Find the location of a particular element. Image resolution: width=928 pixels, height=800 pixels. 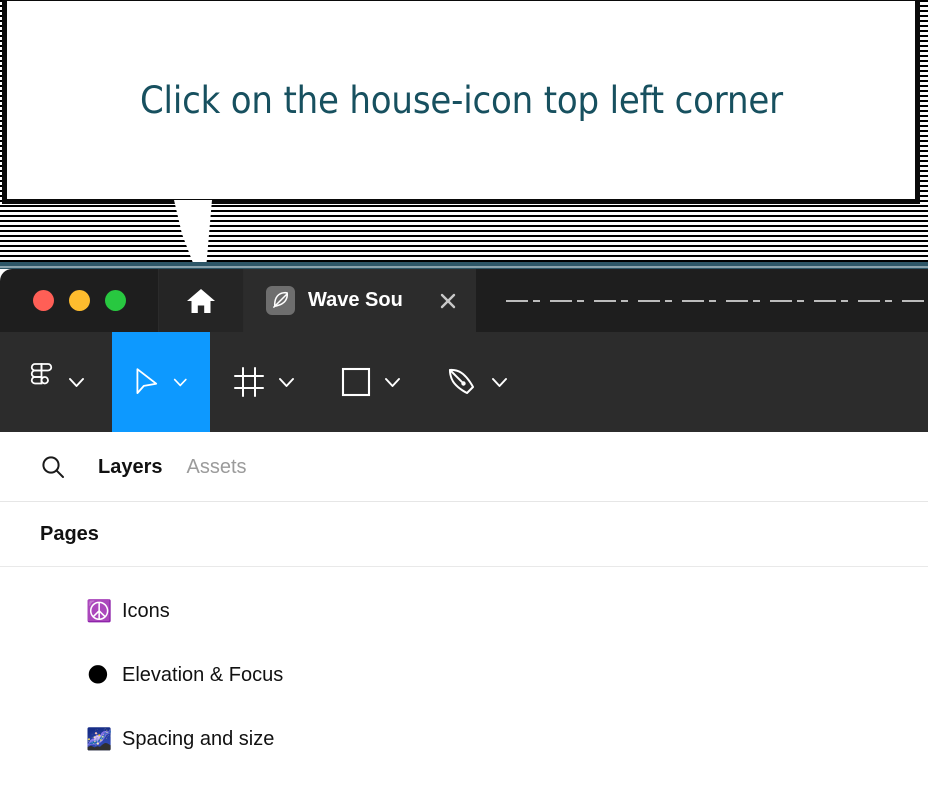

titlebar-empty-area is located at coordinates (702, 300).